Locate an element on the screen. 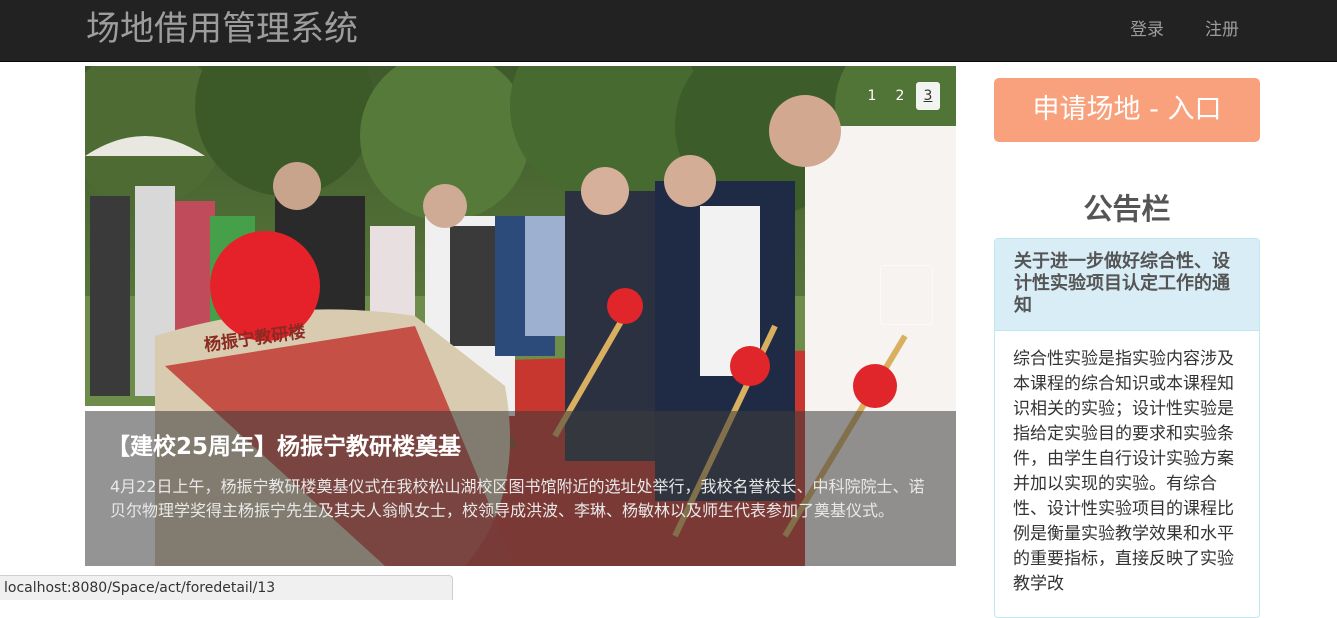 The width and height of the screenshot is (1337, 618). indicator-1: 1 is located at coordinates (872, 96).